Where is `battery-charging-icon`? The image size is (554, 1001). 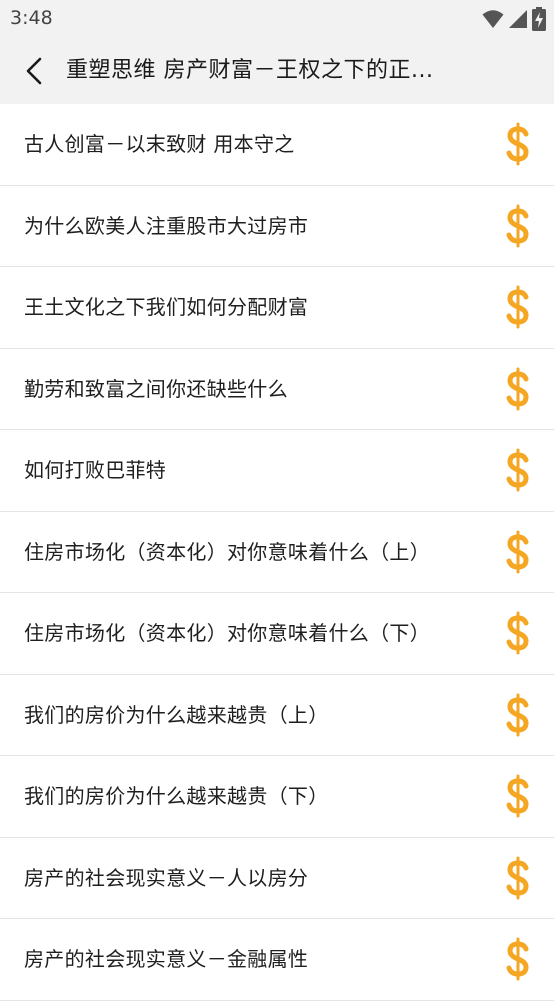 battery-charging-icon is located at coordinates (539, 19).